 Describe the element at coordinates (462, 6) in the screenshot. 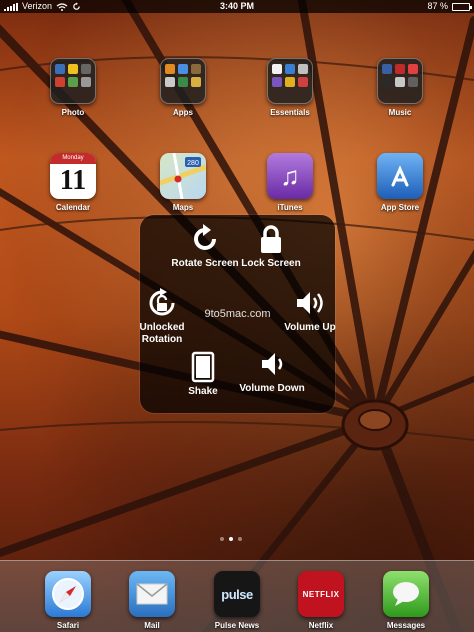

I see `battery-icon` at that location.